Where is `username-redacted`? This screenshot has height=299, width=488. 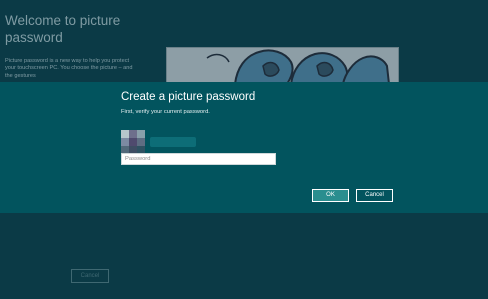 username-redacted is located at coordinates (173, 142).